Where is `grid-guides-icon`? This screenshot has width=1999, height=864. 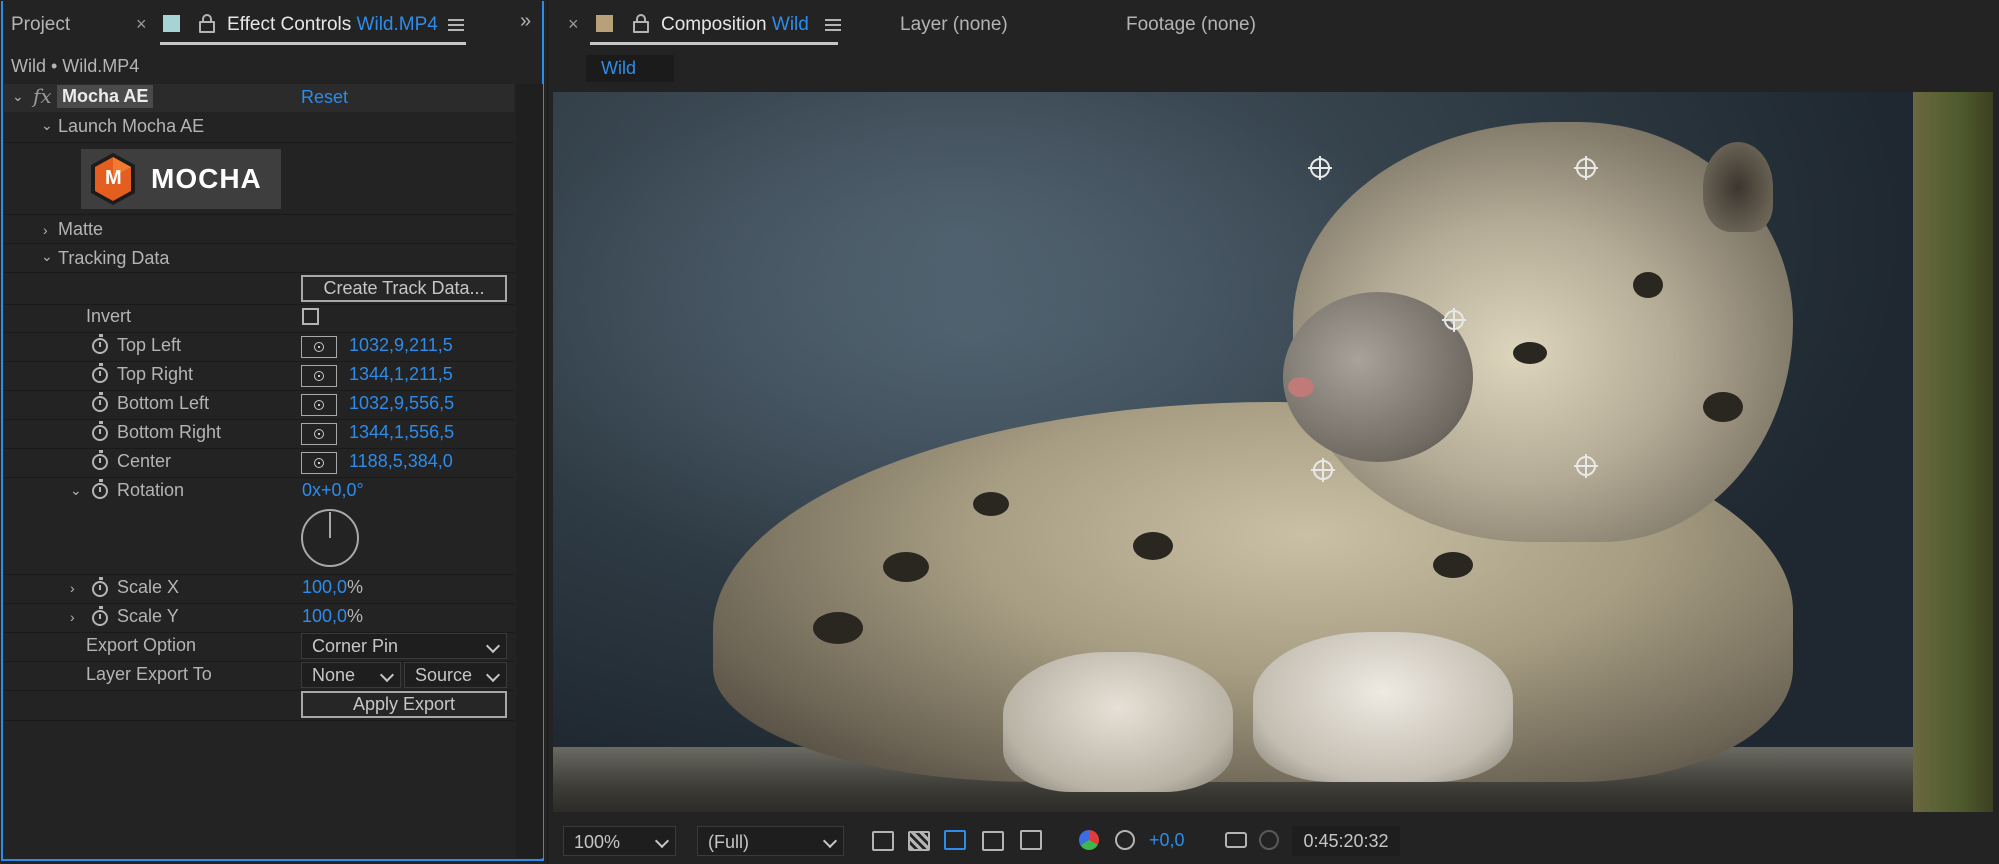 grid-guides-icon is located at coordinates (1031, 840).